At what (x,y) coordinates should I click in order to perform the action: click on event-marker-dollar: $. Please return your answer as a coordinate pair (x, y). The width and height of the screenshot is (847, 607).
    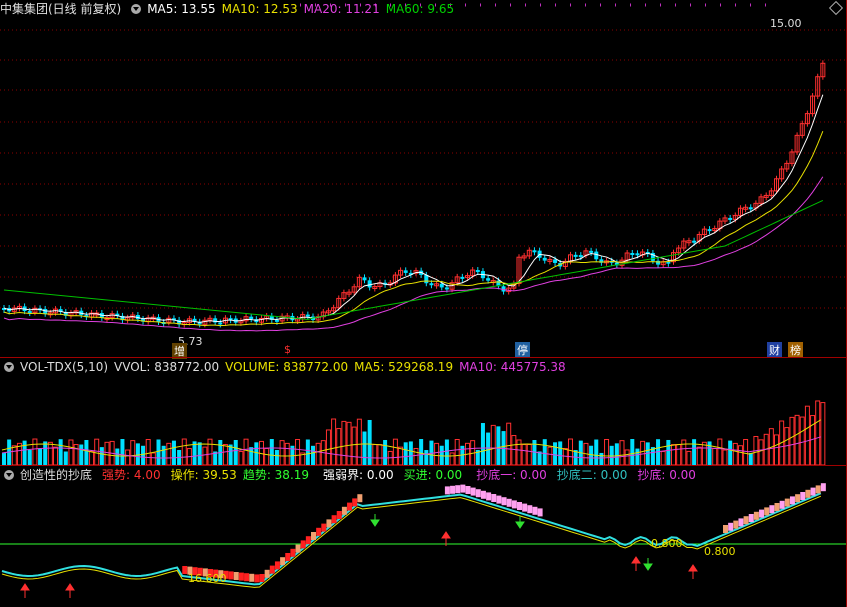
    Looking at the image, I should click on (287, 349).